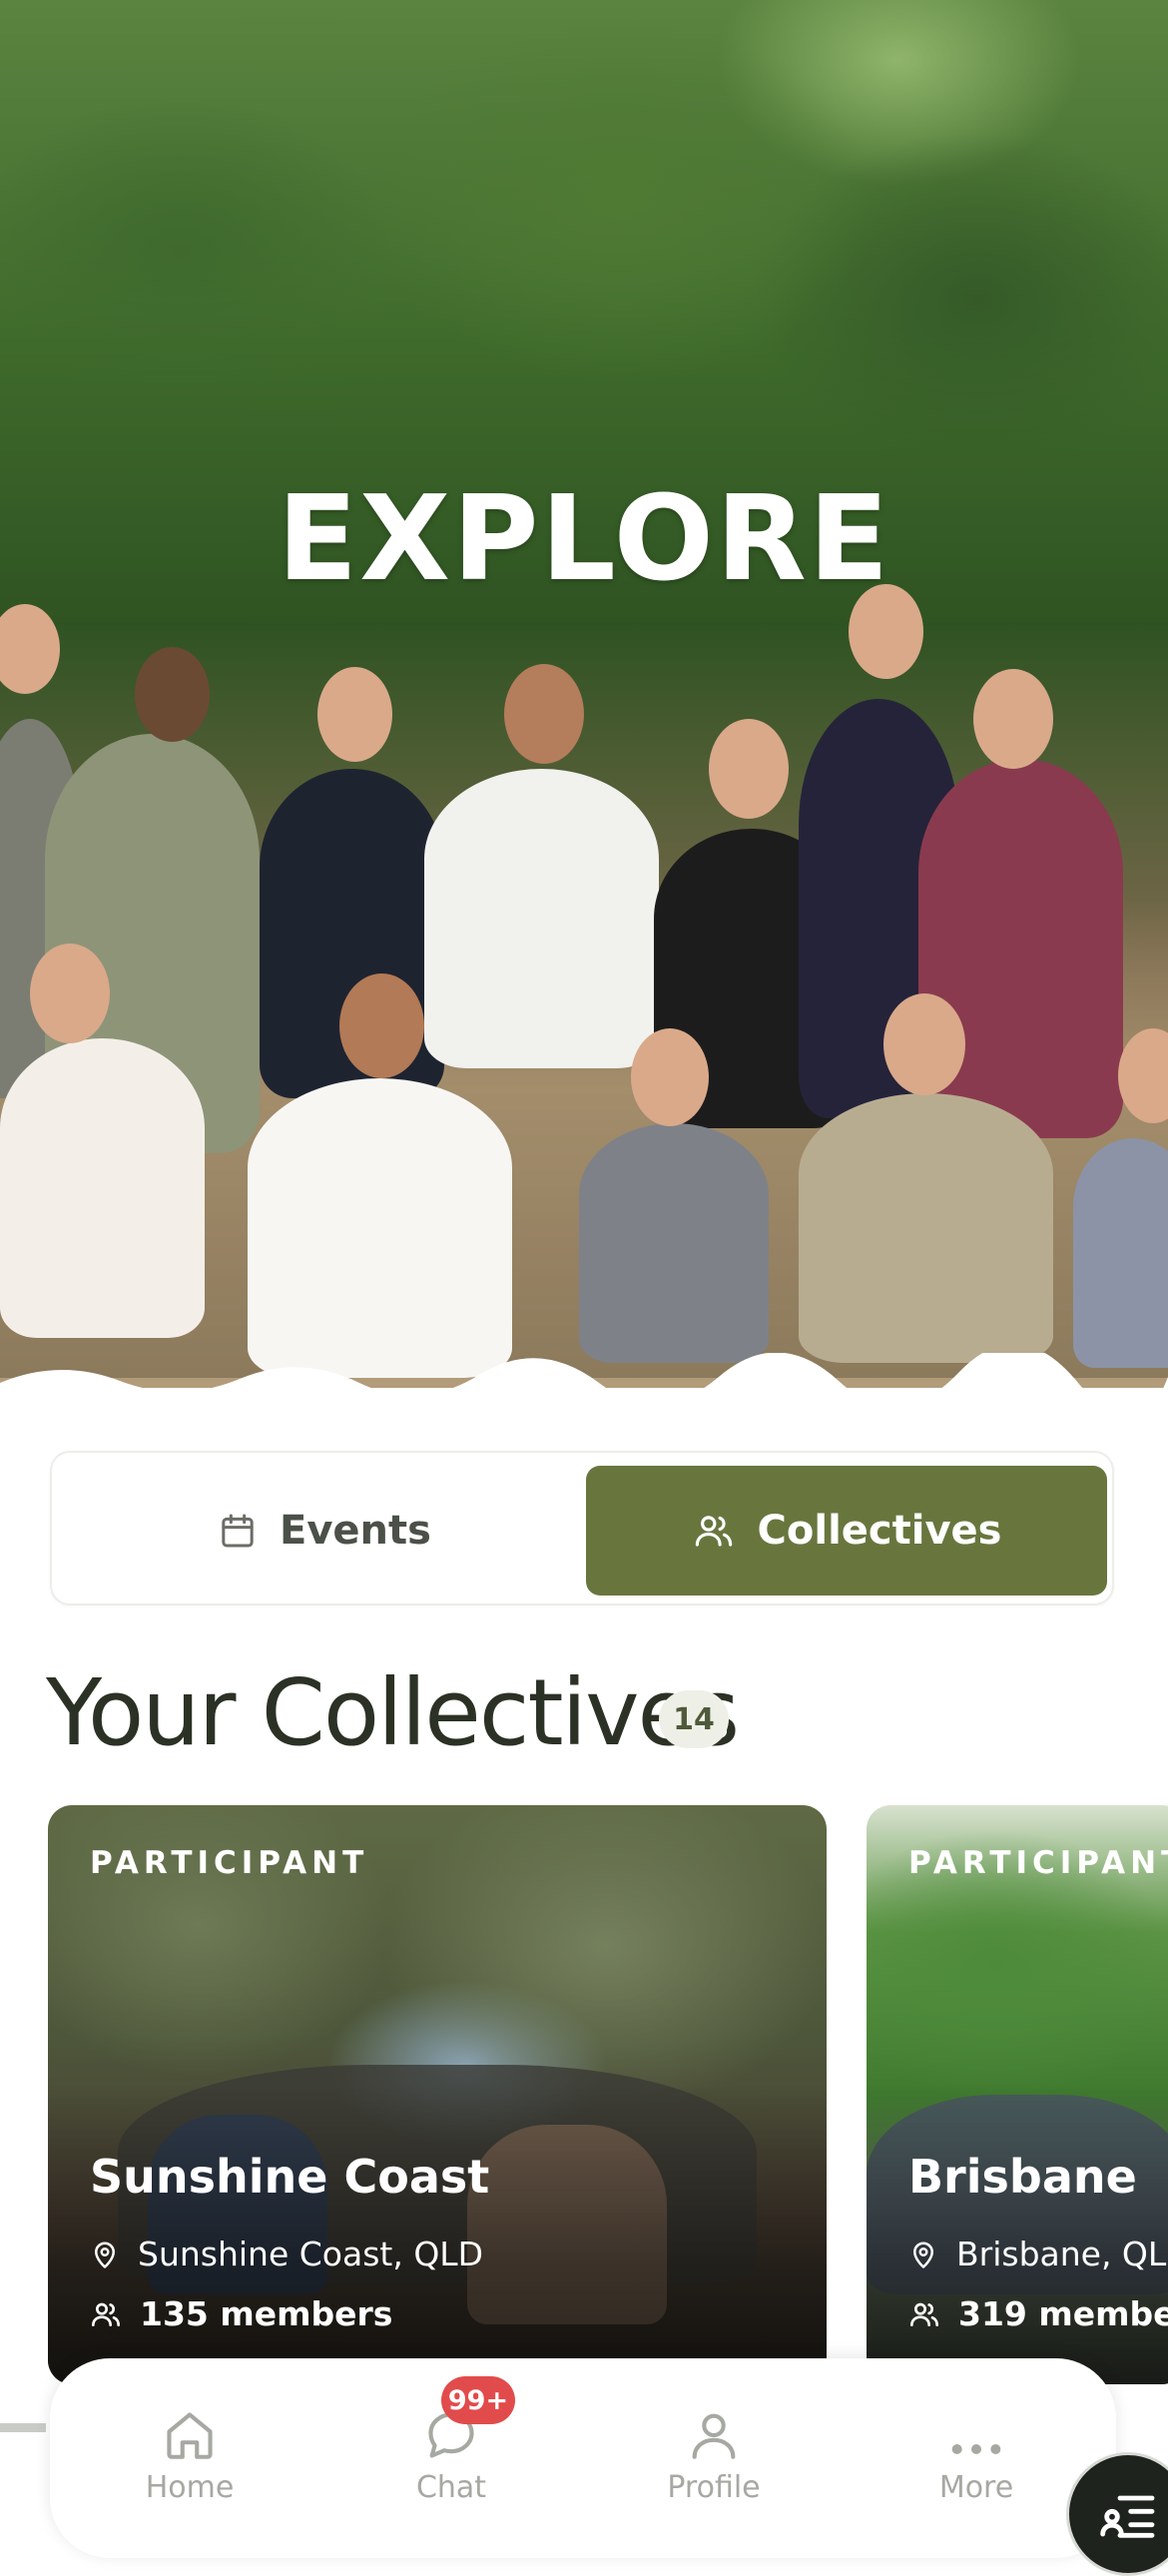 Image resolution: width=1168 pixels, height=2576 pixels. Describe the element at coordinates (584, 1370) in the screenshot. I see `hero-wave-edge` at that location.